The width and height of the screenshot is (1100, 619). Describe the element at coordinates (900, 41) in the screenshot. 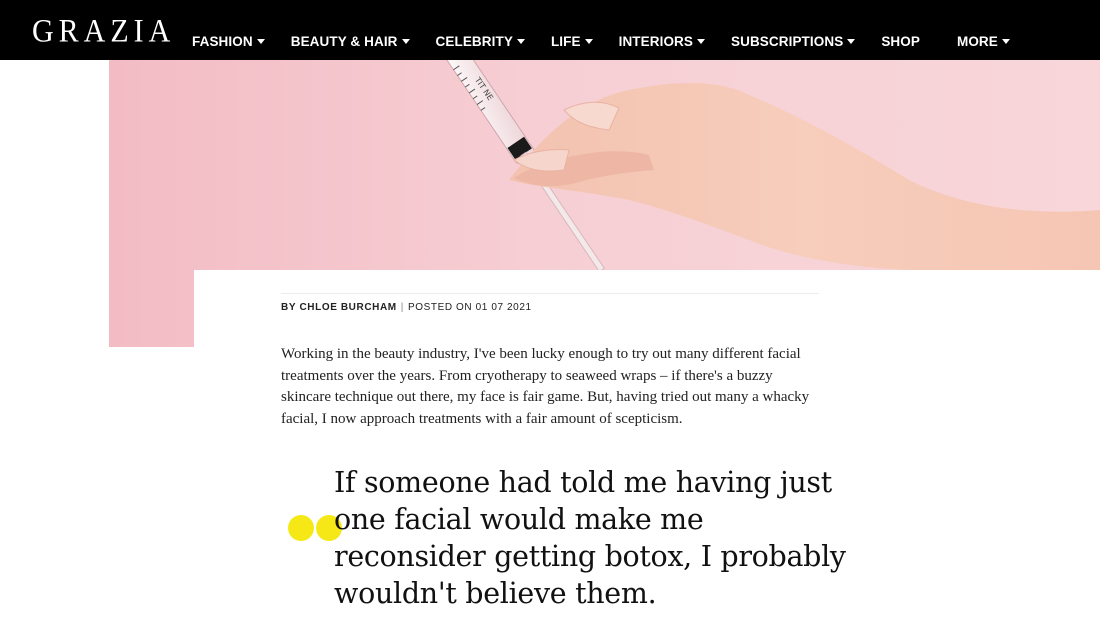

I see `nav-label: SHOP` at that location.